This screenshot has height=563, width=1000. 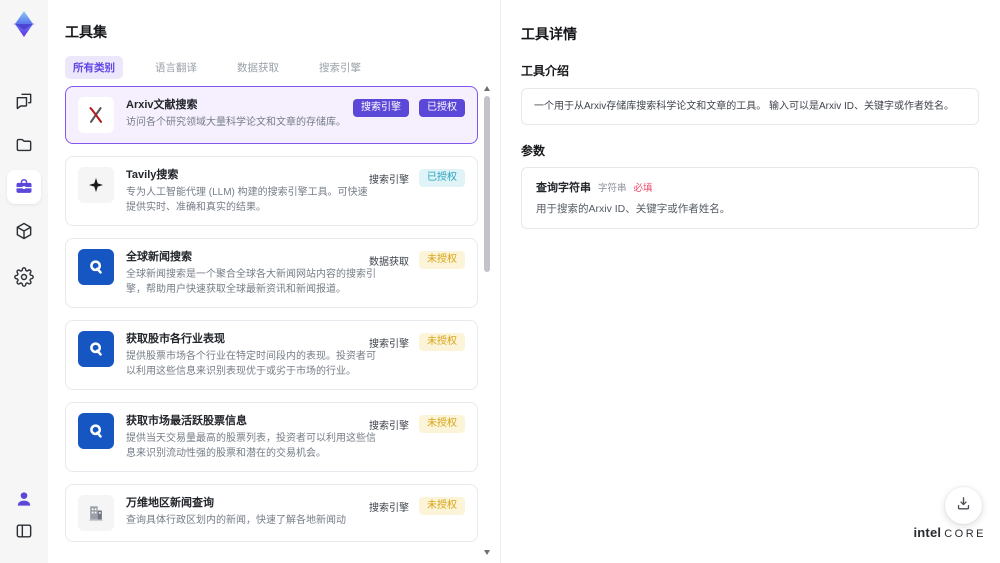 What do you see at coordinates (175, 339) in the screenshot?
I see `tool-name: 获取股市各行业表现` at bounding box center [175, 339].